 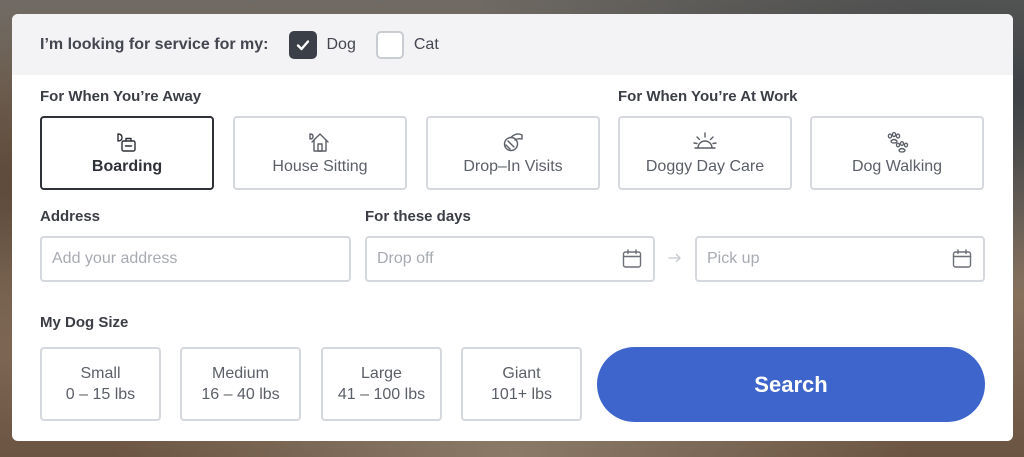 I want to click on size-range: 0 – 15 lbs, so click(x=100, y=394).